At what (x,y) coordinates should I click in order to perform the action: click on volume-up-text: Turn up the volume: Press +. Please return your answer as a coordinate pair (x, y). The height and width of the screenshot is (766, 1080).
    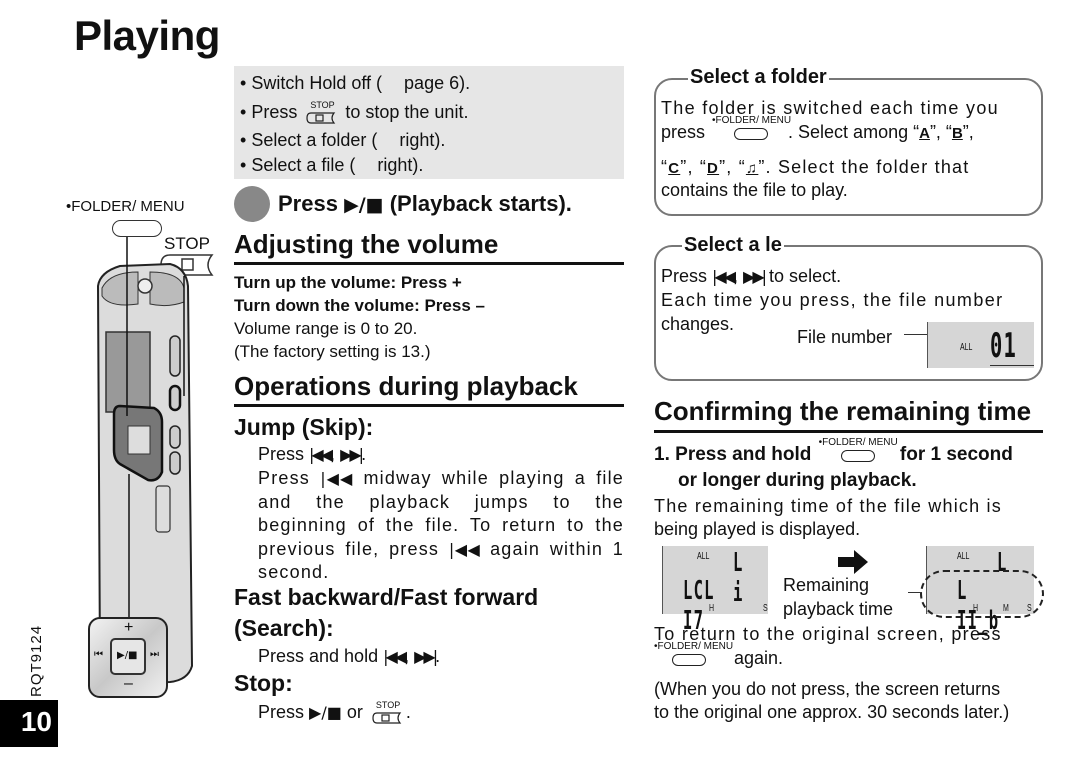
    Looking at the image, I should click on (348, 282).